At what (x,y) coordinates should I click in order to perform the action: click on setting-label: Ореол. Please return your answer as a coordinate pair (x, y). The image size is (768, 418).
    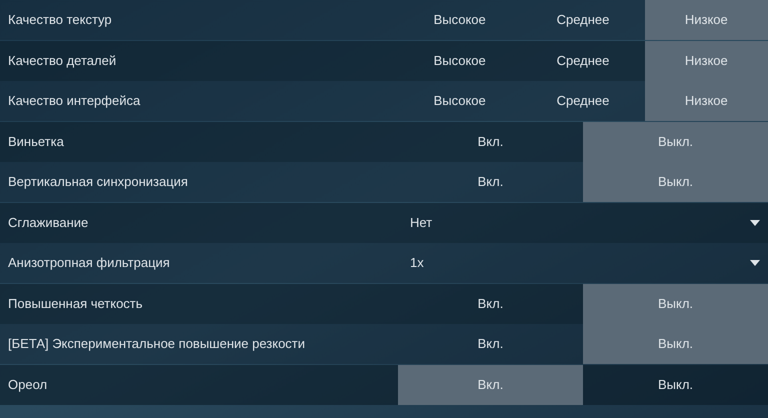
    Looking at the image, I should click on (28, 385).